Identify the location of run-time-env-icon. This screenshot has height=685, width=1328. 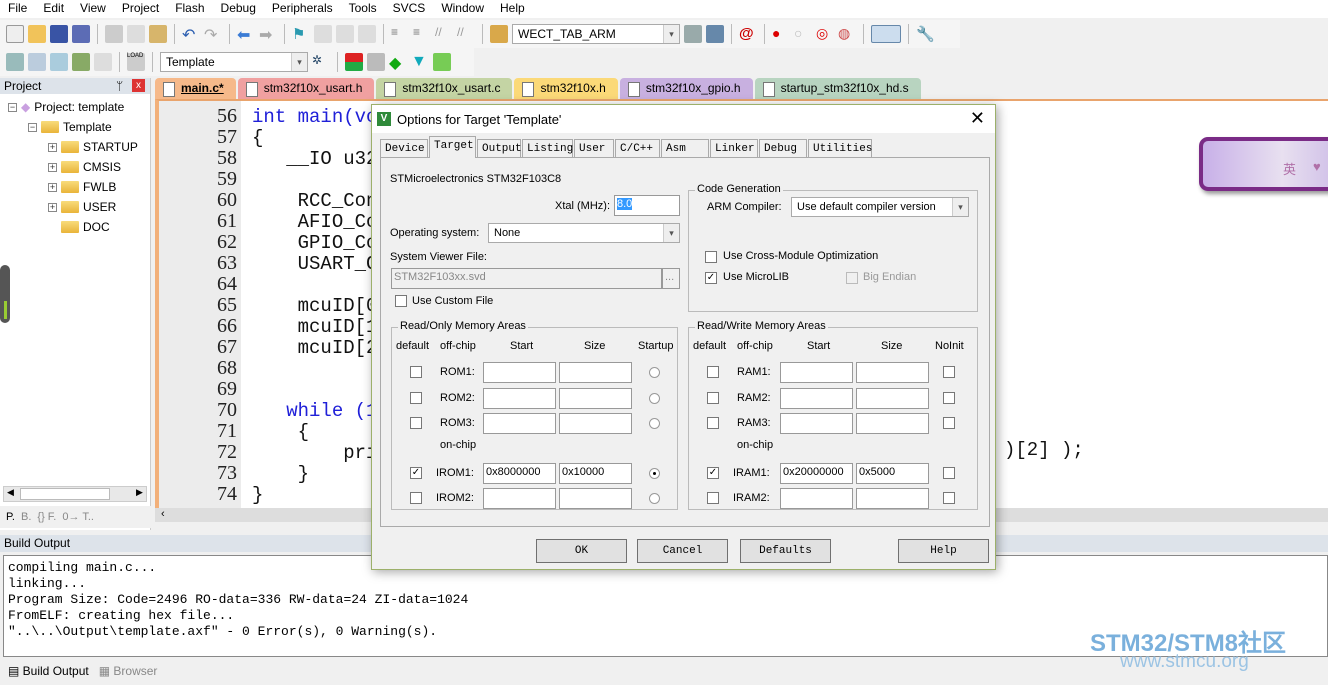
(442, 62).